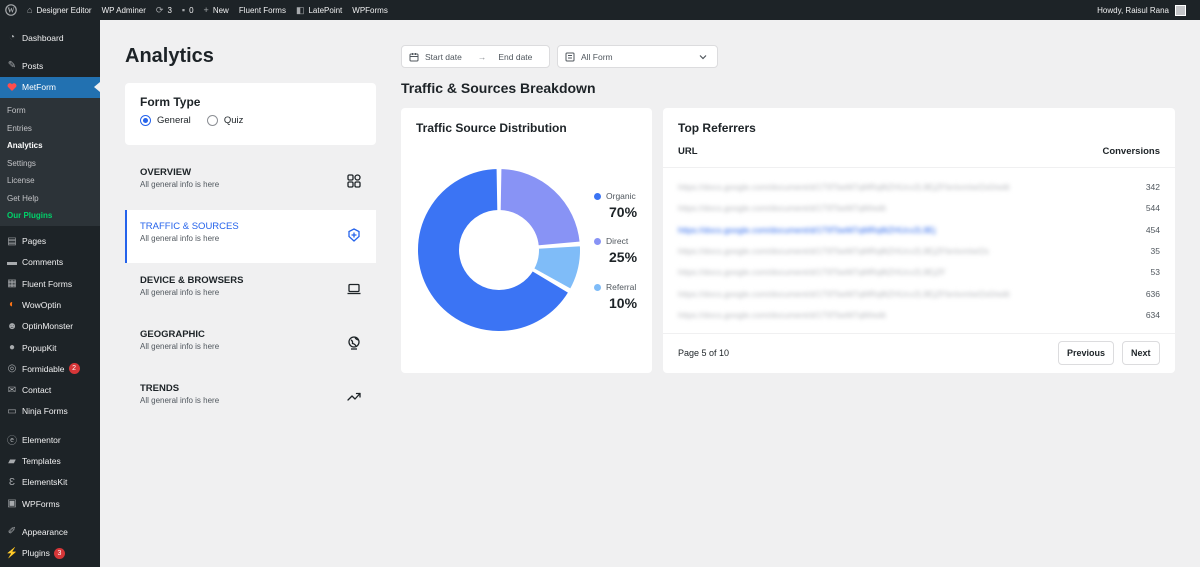 The width and height of the screenshot is (1200, 567). I want to click on sidebar-item-label: MetForm, so click(39, 87).